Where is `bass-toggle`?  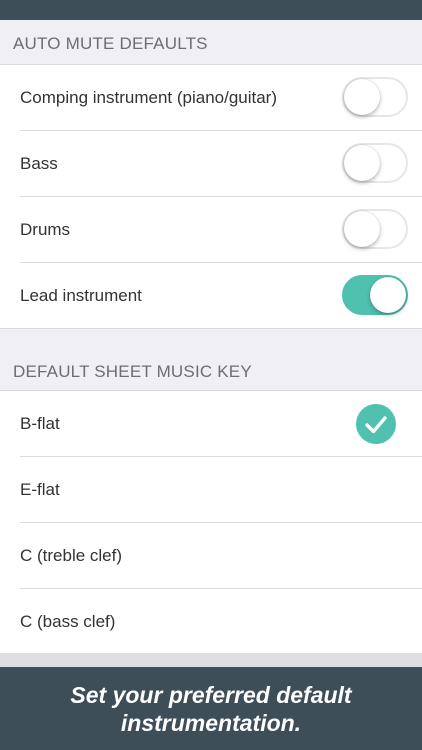
bass-toggle is located at coordinates (375, 163).